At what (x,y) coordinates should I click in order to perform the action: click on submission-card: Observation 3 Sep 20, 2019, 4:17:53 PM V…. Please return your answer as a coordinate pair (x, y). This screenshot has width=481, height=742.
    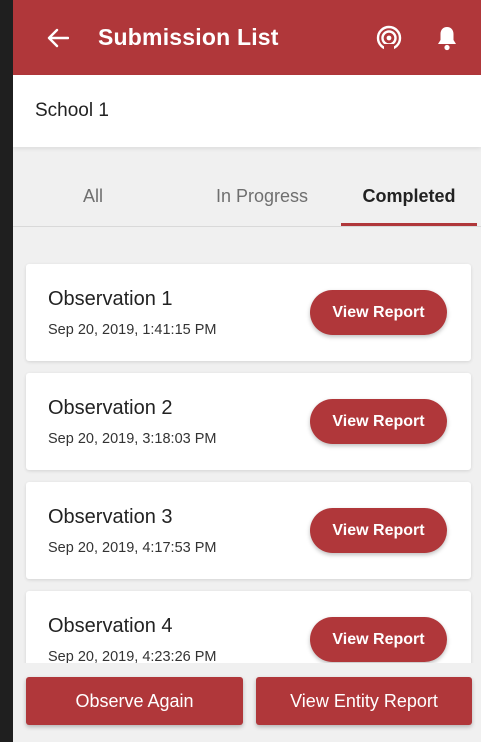
    Looking at the image, I should click on (248, 530).